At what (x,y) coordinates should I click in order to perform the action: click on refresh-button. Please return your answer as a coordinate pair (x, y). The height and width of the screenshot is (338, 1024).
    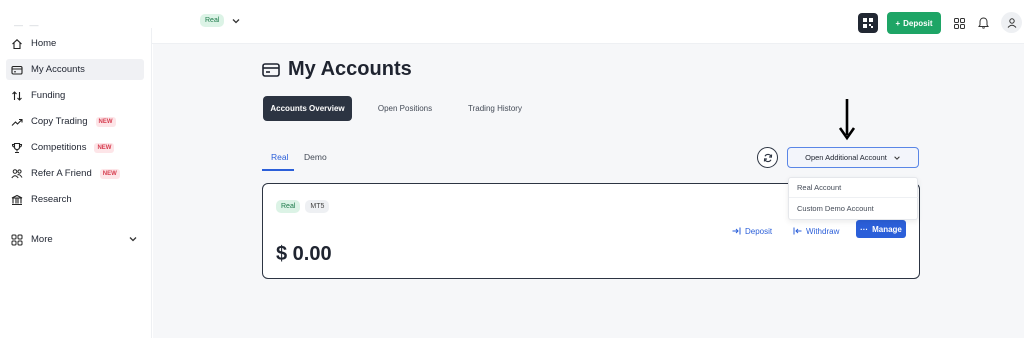
    Looking at the image, I should click on (767, 157).